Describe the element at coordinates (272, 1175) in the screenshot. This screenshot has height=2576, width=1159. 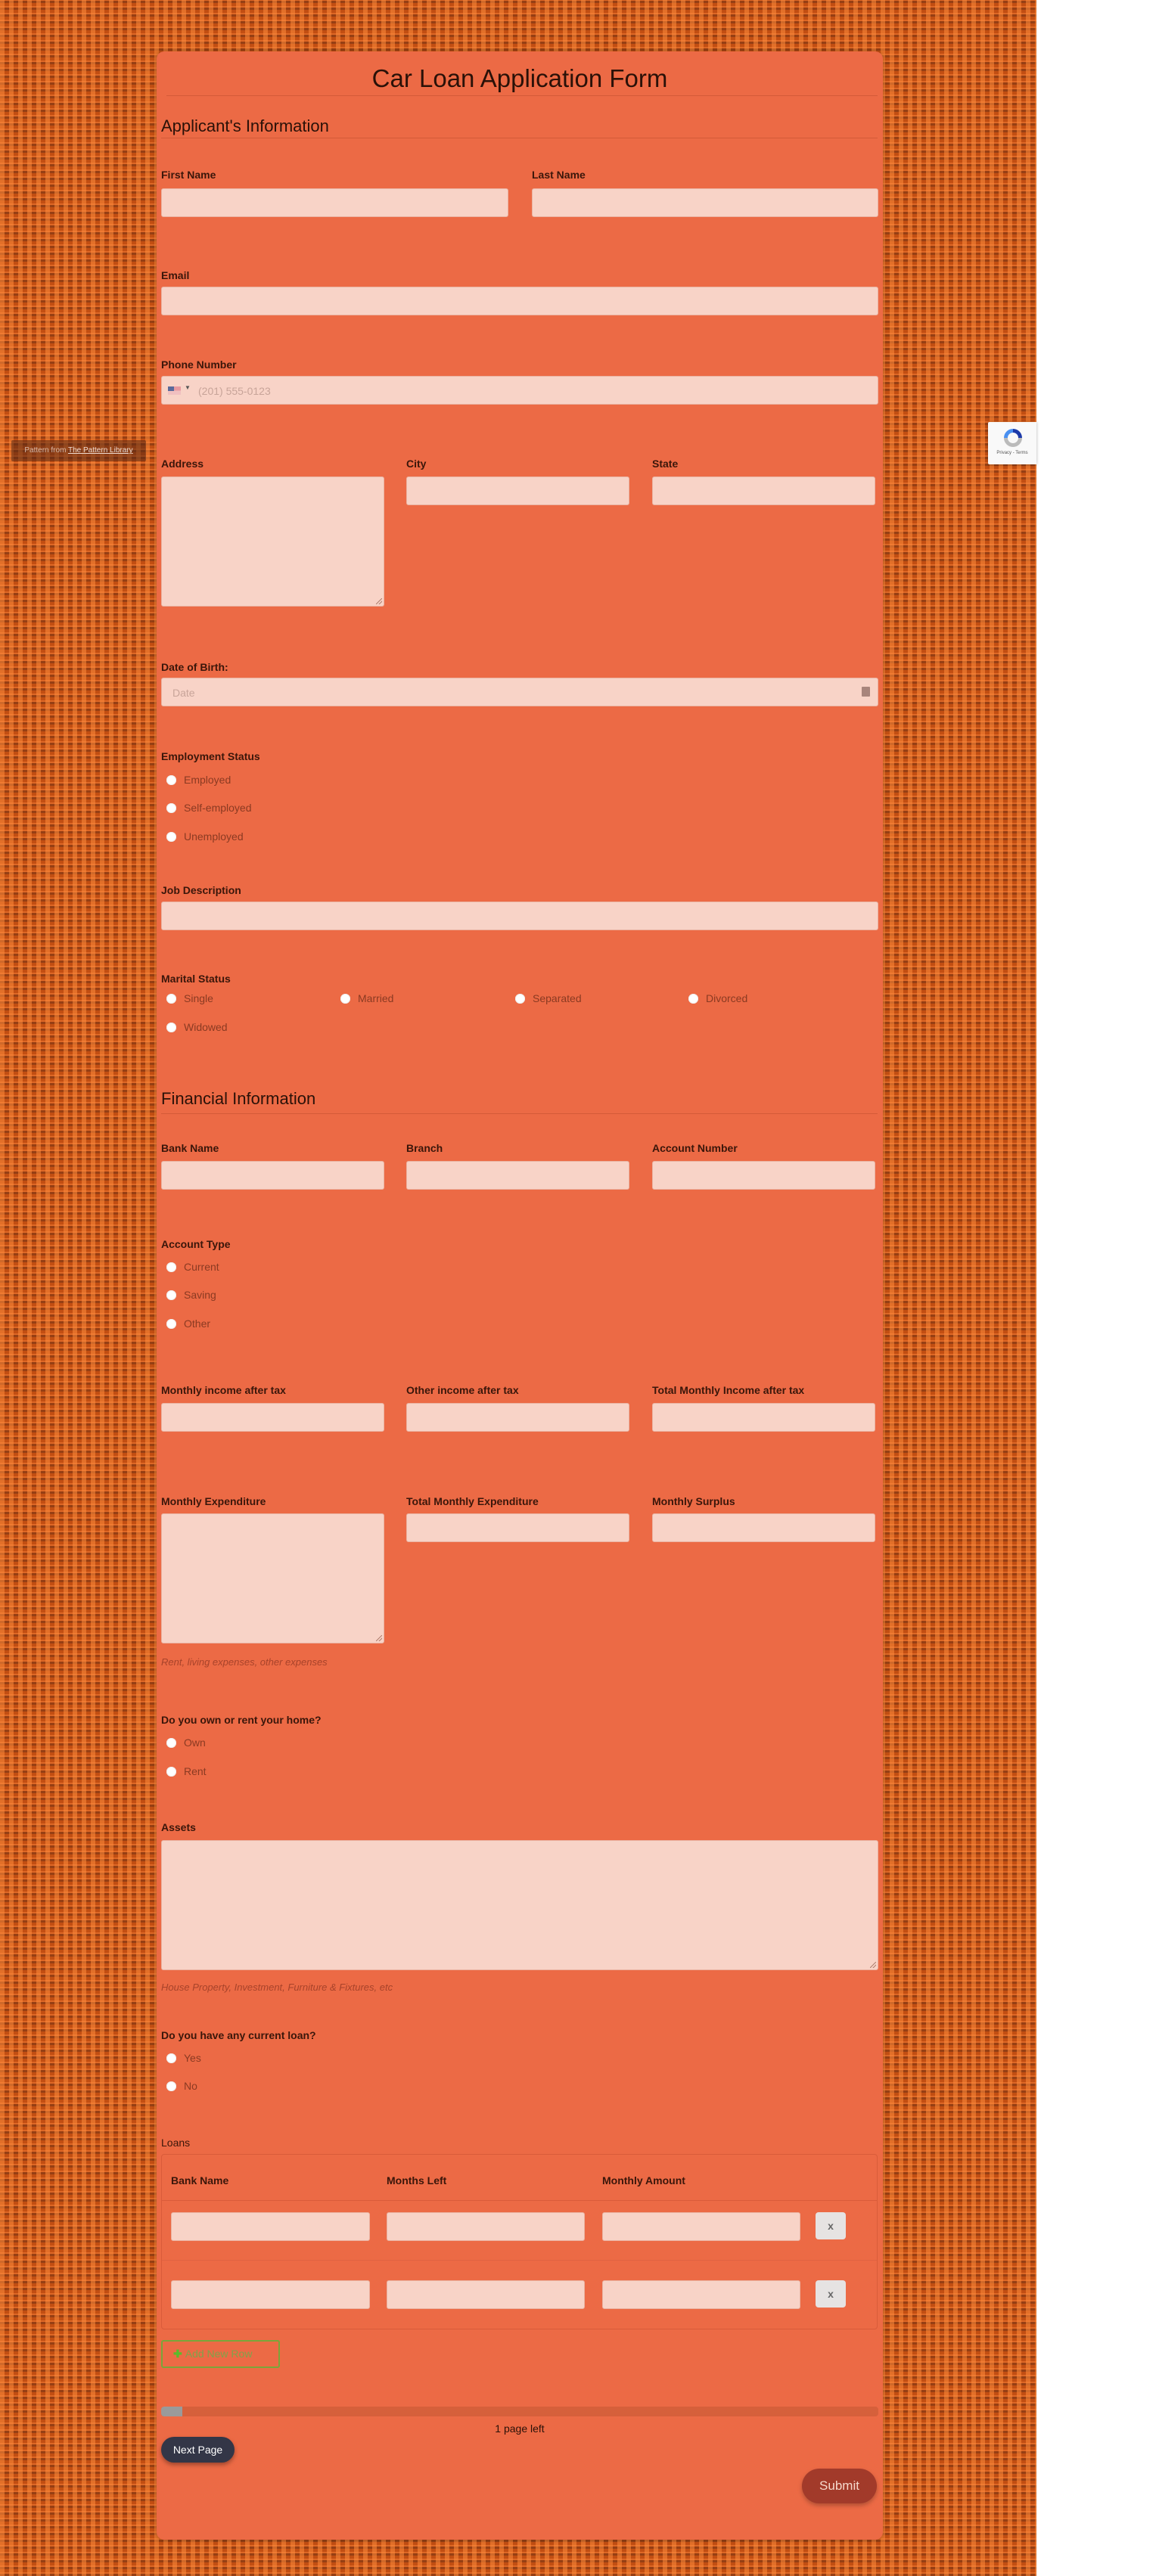
I see `bank-name-input` at that location.